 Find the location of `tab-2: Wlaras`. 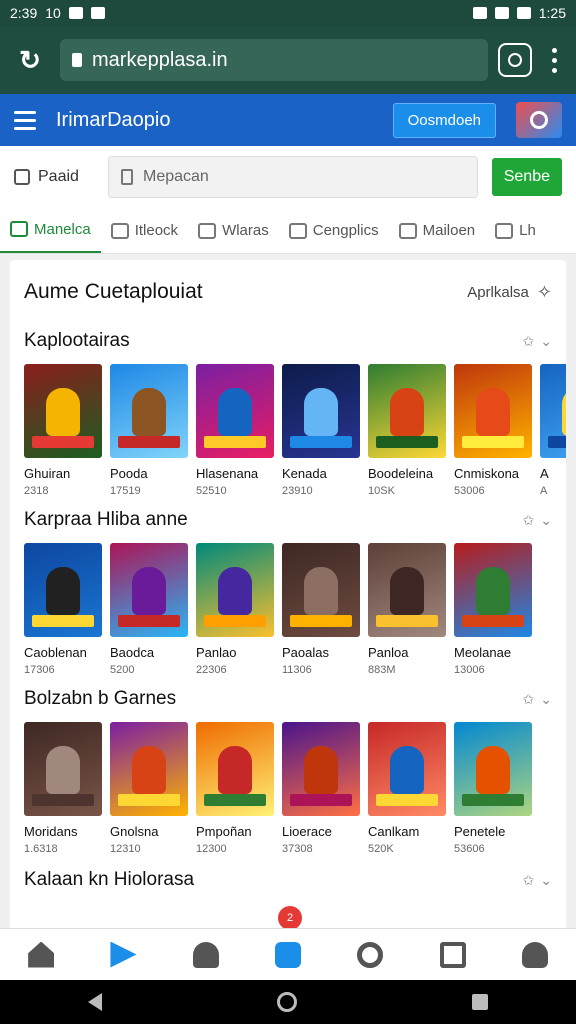

tab-2: Wlaras is located at coordinates (233, 230).